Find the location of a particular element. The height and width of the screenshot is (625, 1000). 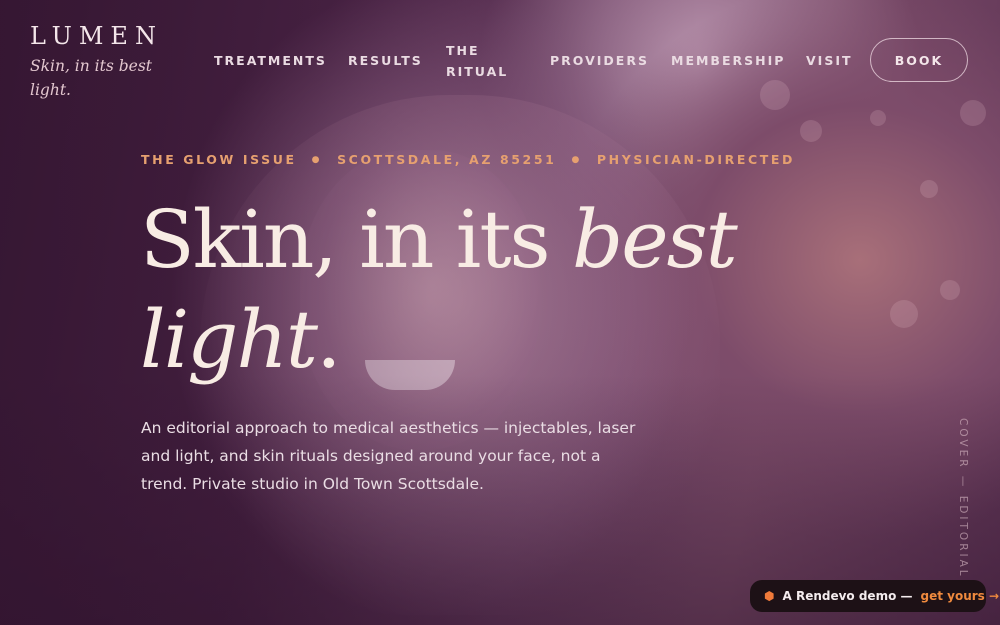

nav-treatments: TREATMENTS is located at coordinates (270, 60).